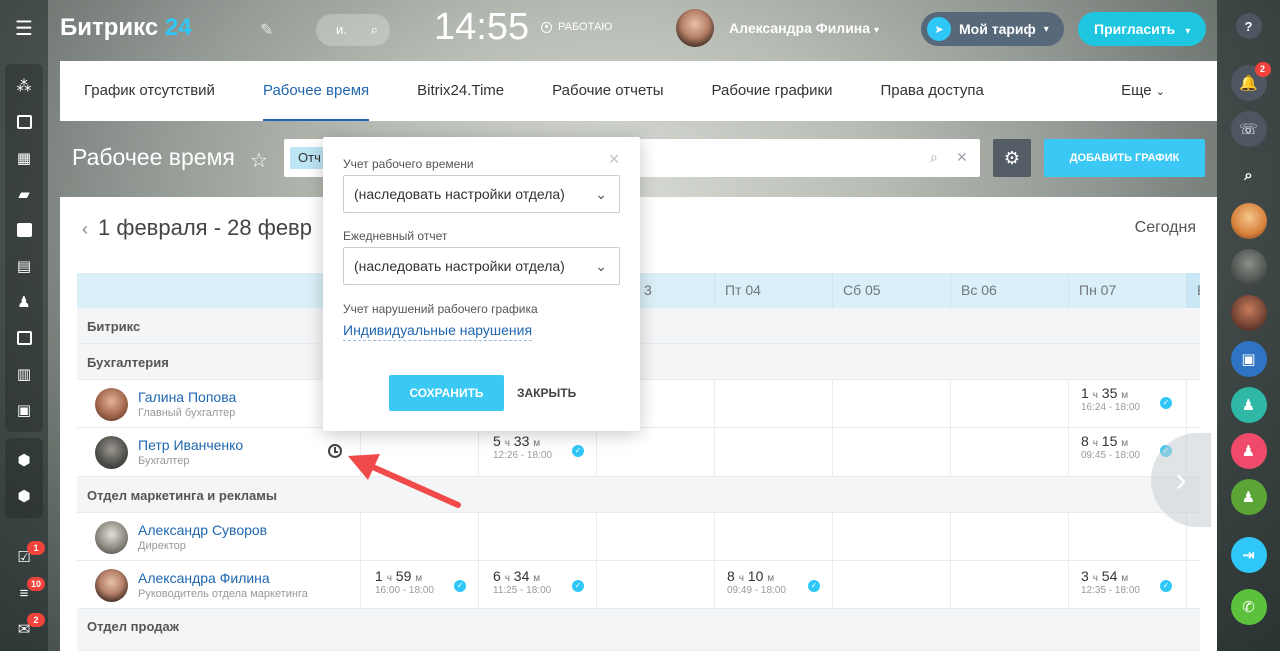 The width and height of the screenshot is (1280, 651). What do you see at coordinates (638, 630) in the screenshot?
I see `group-row: Отдел продаж` at bounding box center [638, 630].